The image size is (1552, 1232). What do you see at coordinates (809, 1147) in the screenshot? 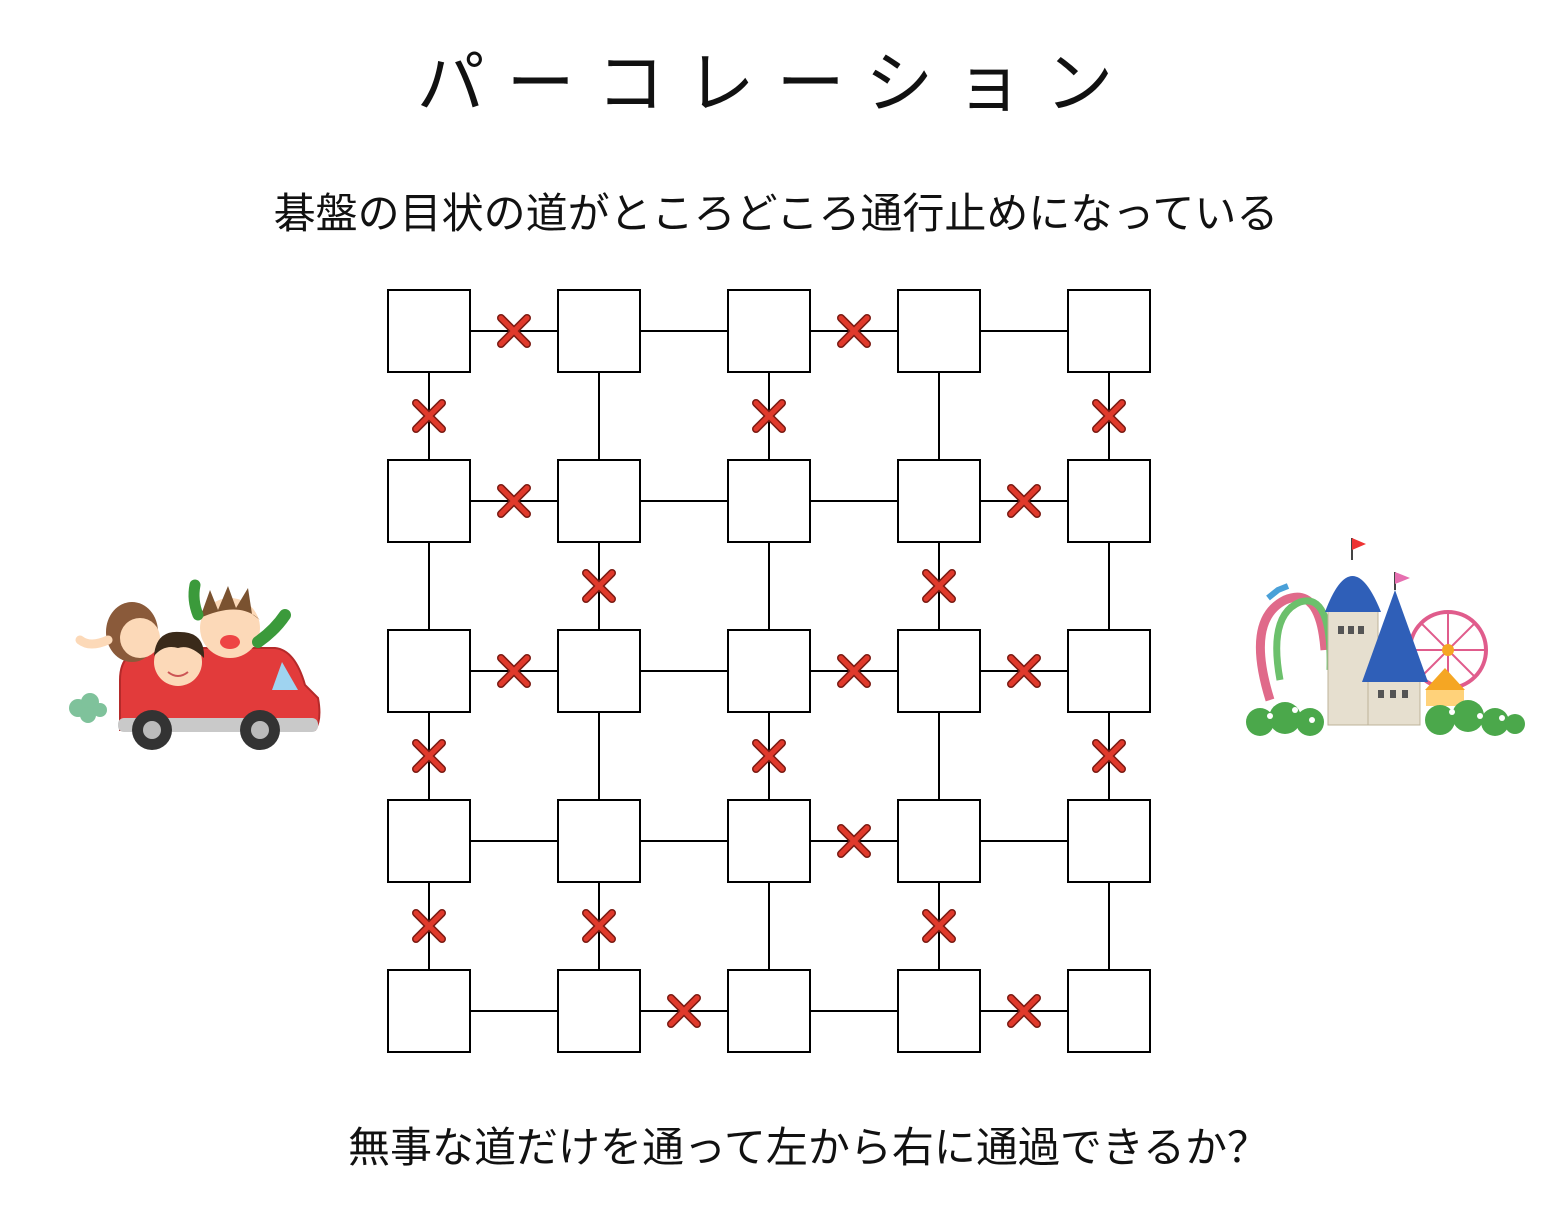
I see `question-text: 無事な道だけを通って左から右に通過できるか？` at bounding box center [809, 1147].